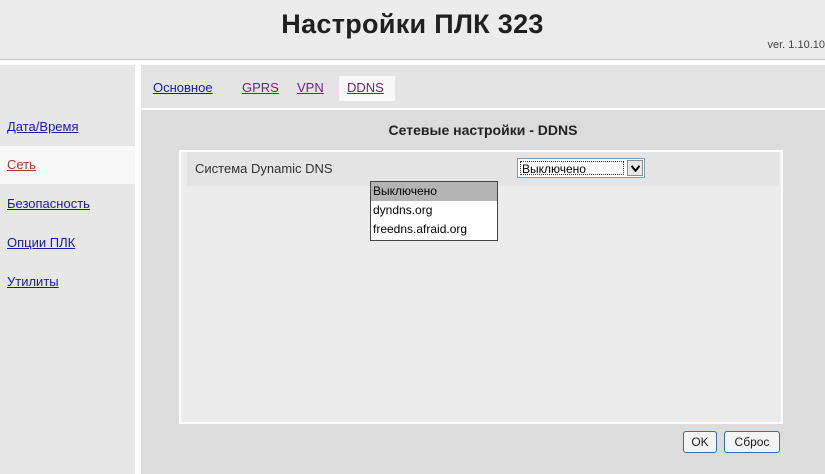  What do you see at coordinates (796, 45) in the screenshot?
I see `version-label: ver. 1.10.10` at bounding box center [796, 45].